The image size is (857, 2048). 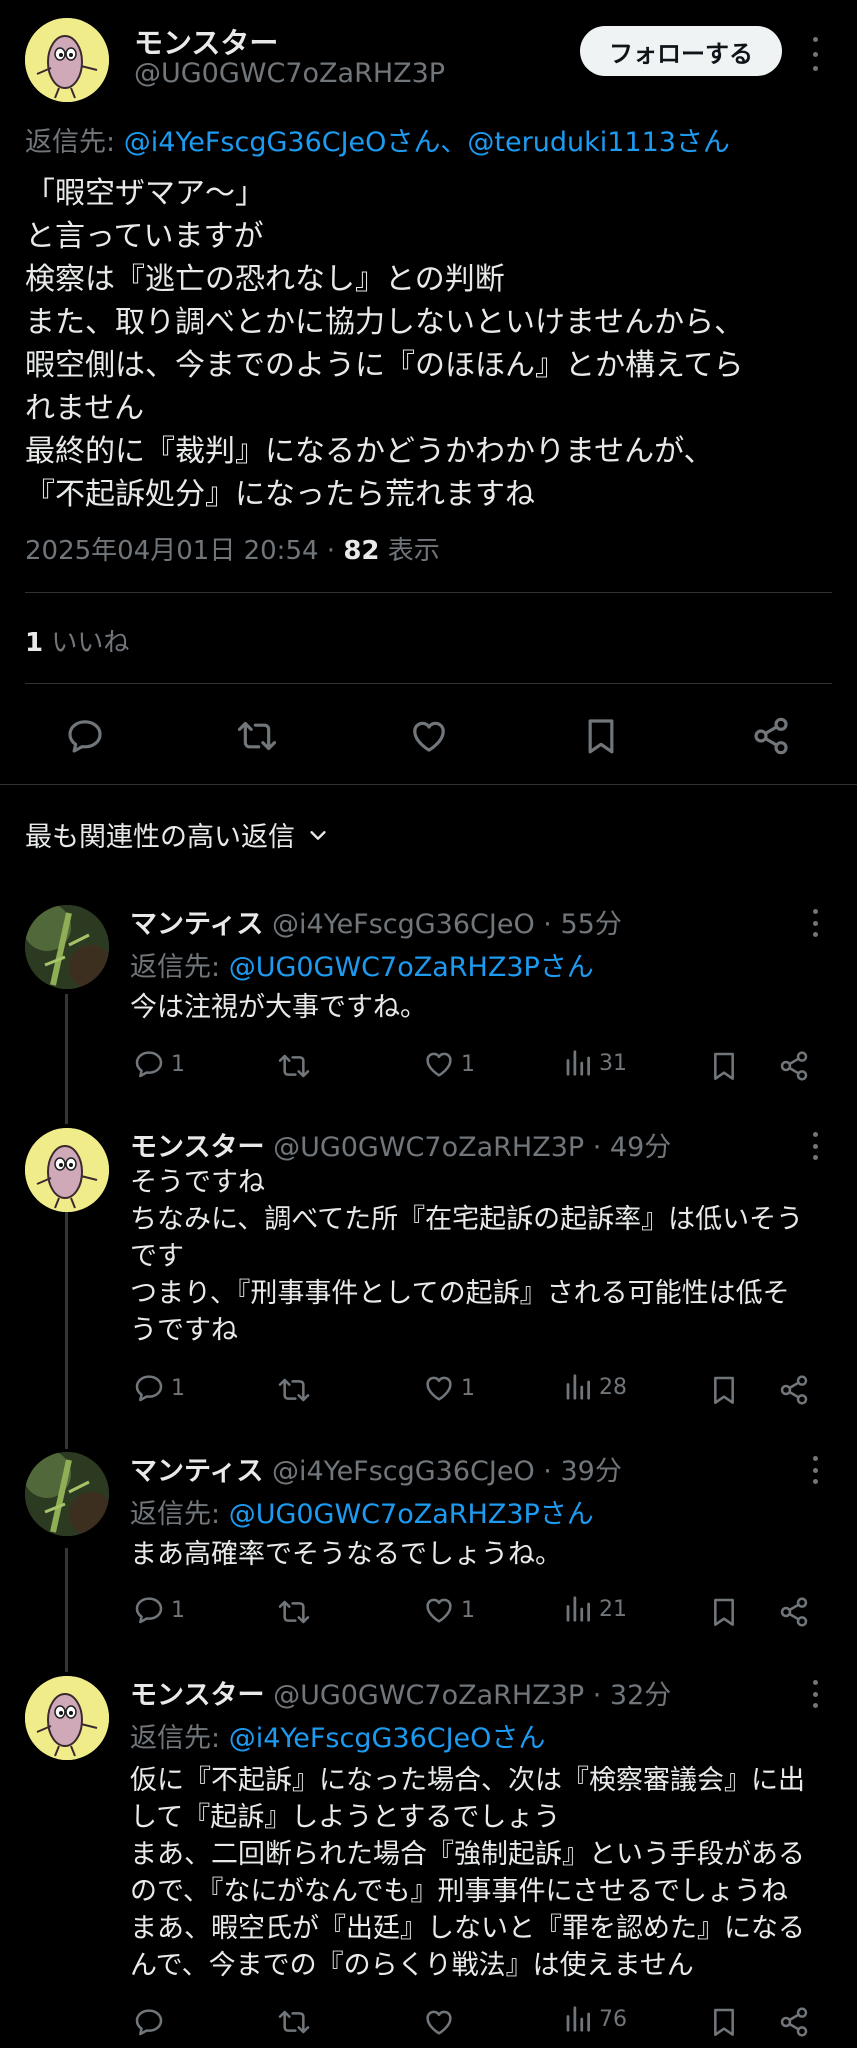 I want to click on post-text-line: また、取り調べとかに協力しないといけませんから、, so click(x=385, y=322).